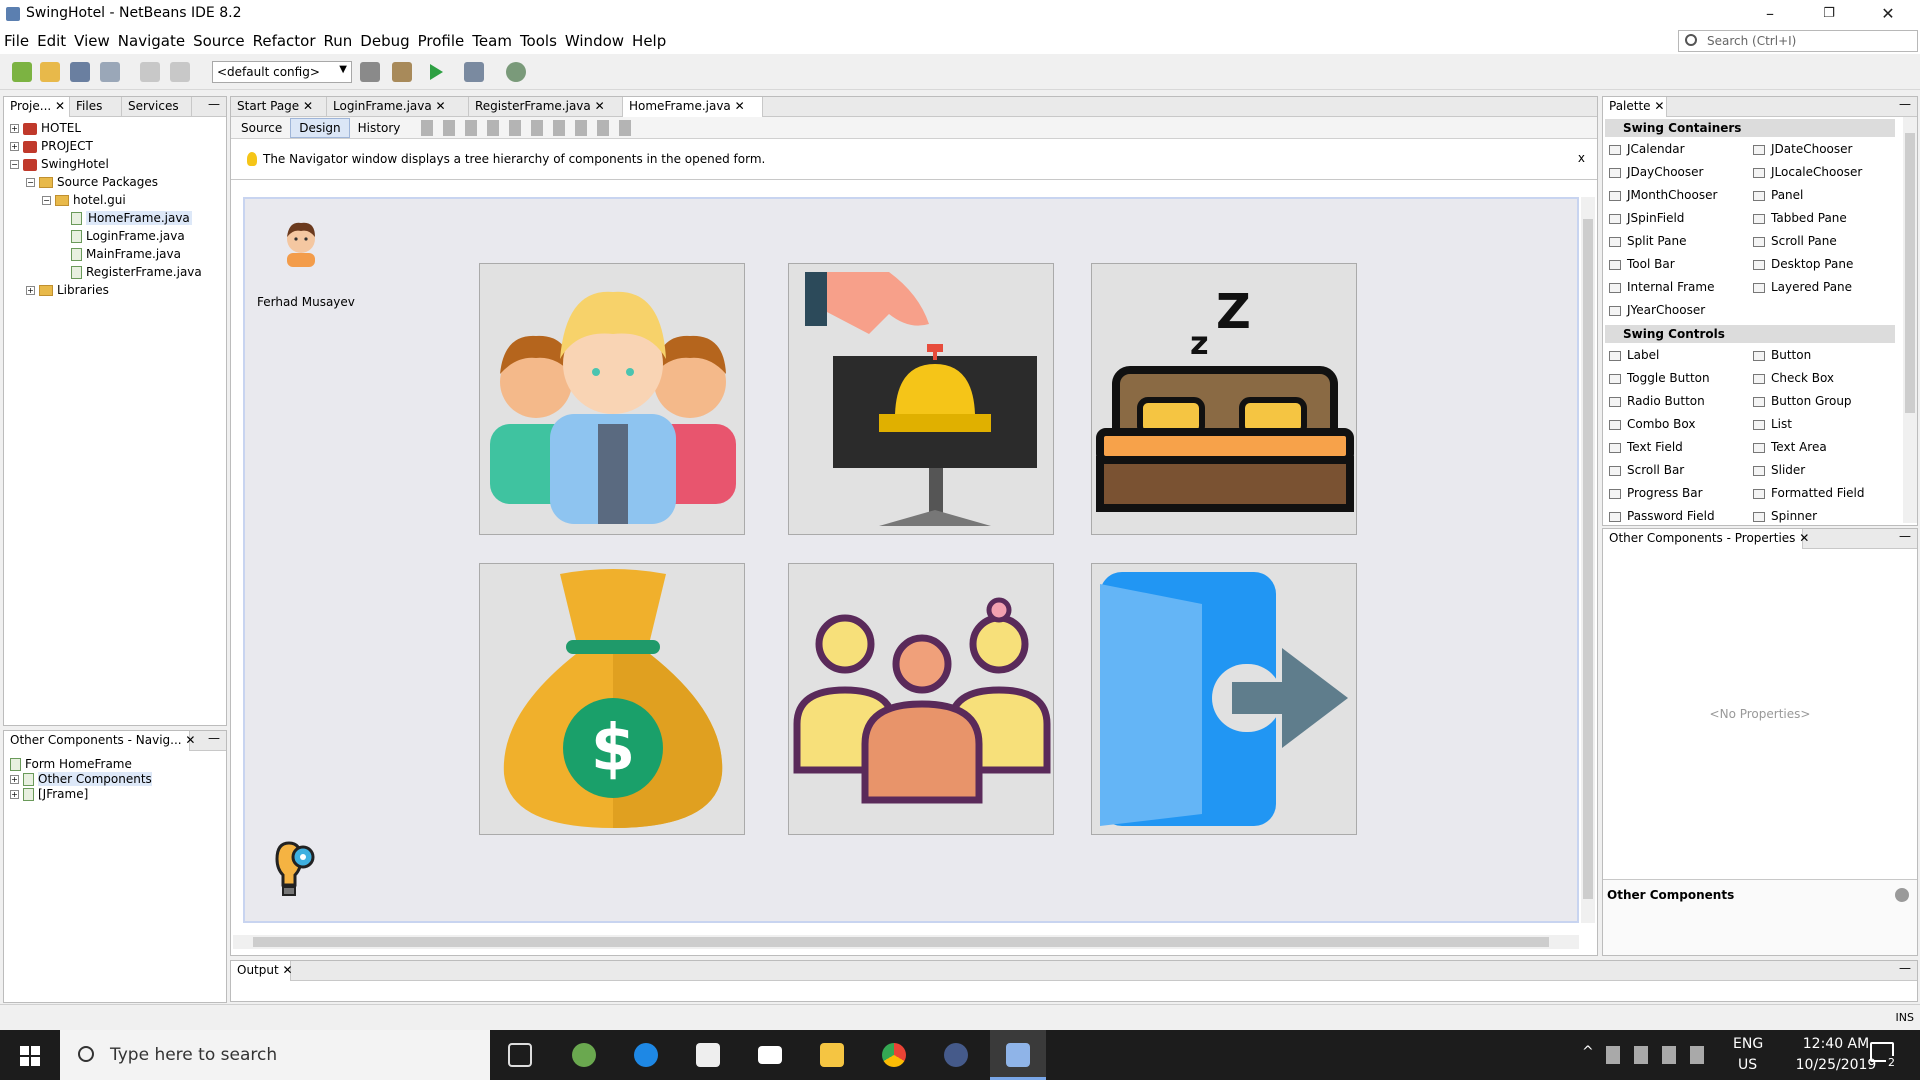  Describe the element at coordinates (441, 41) in the screenshot. I see `menu-profile: Profile` at that location.